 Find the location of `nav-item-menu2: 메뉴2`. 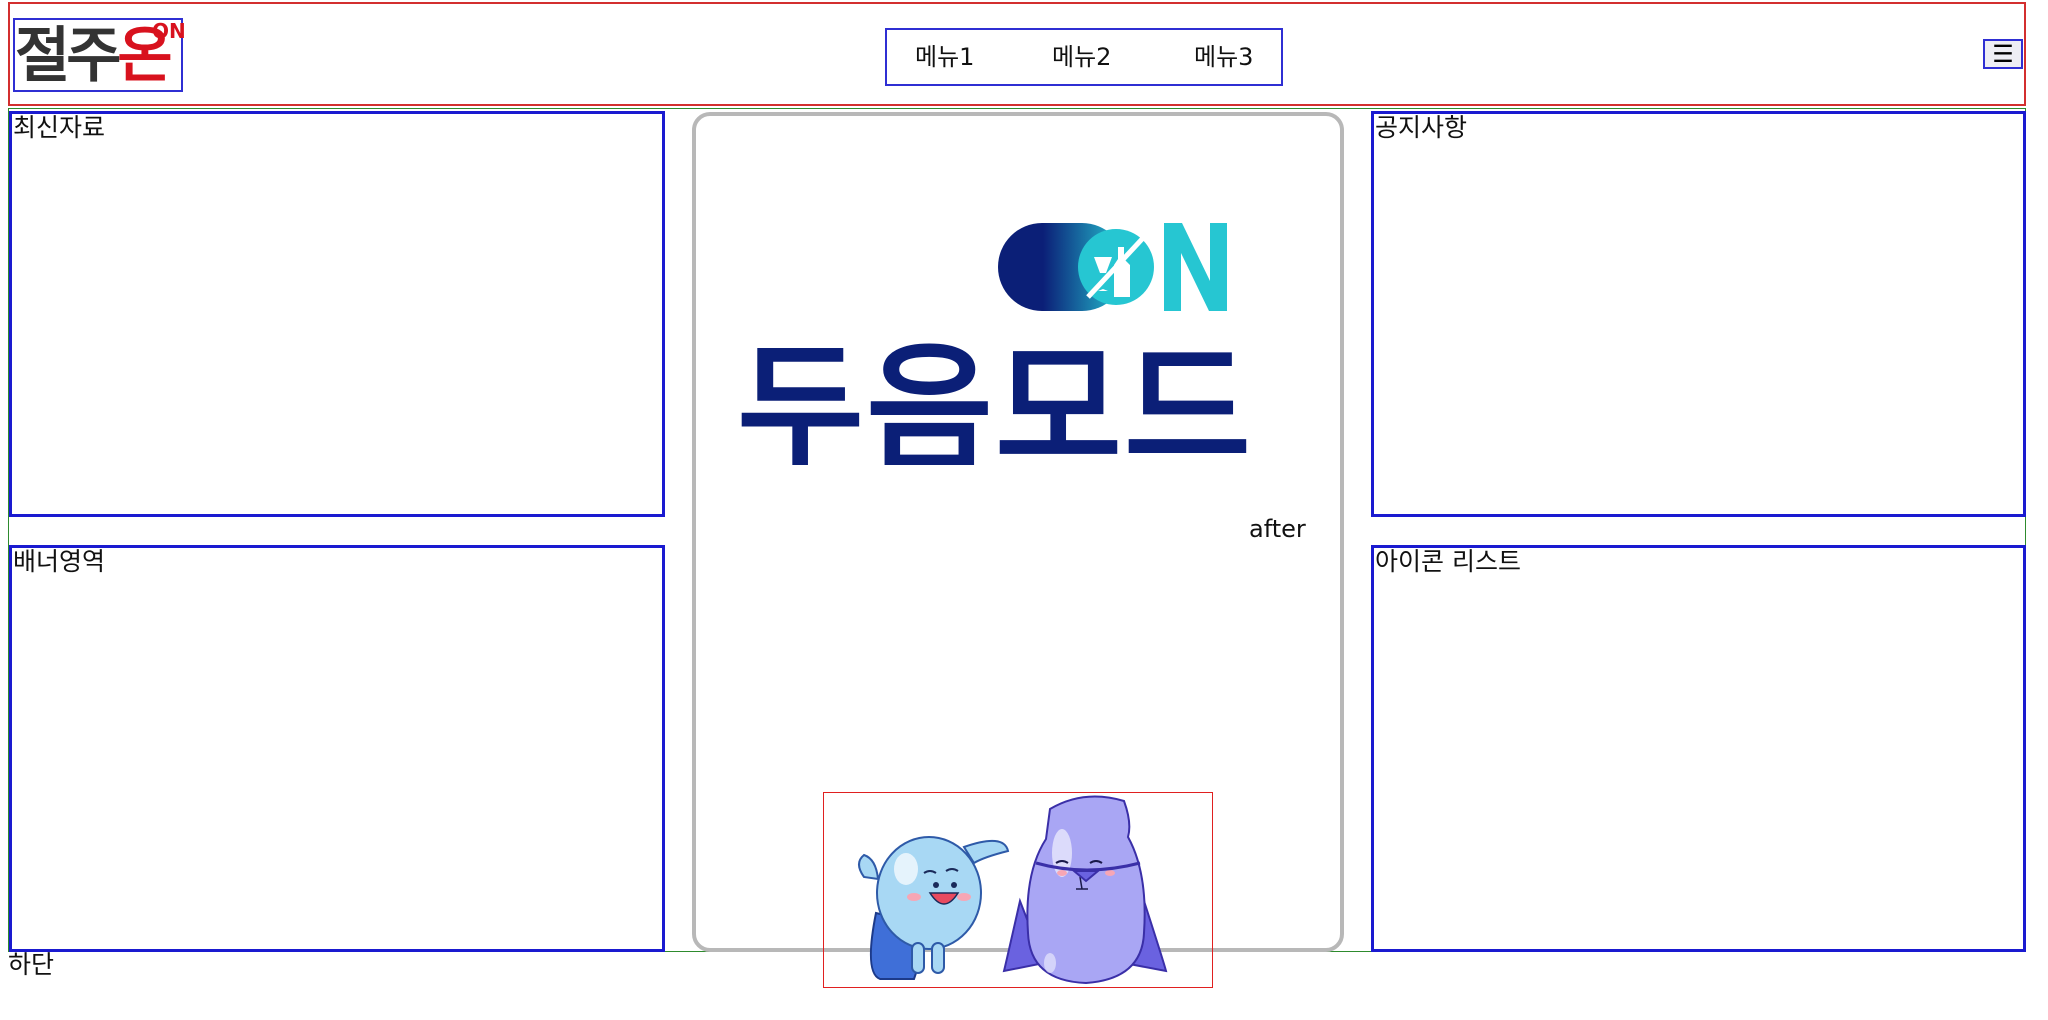

nav-item-menu2: 메뉴2 is located at coordinates (1081, 57).